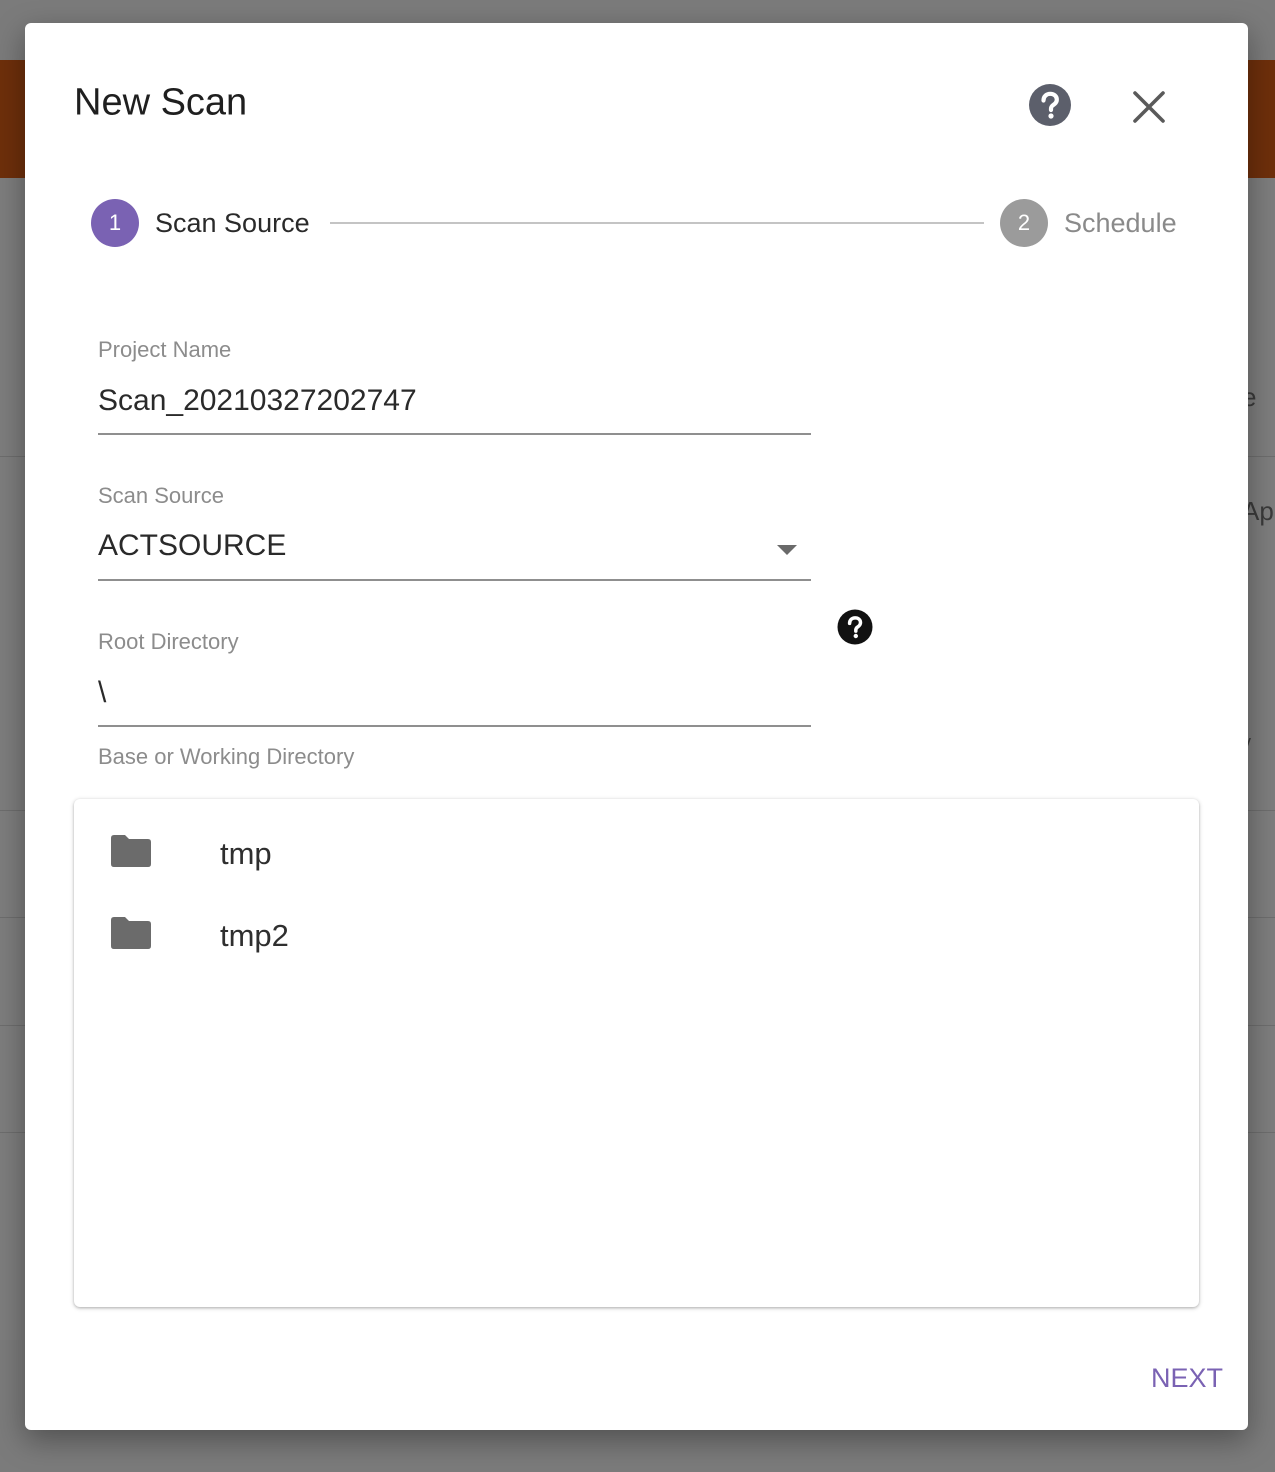  What do you see at coordinates (226, 756) in the screenshot?
I see `root-directory-hint: Base or Working Directory` at bounding box center [226, 756].